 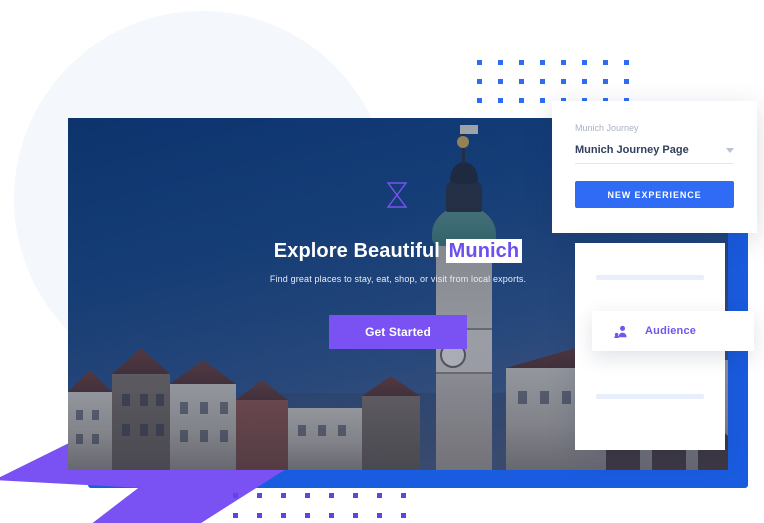 I want to click on new-experience-button: NEW EXPERIENCE, so click(x=654, y=194).